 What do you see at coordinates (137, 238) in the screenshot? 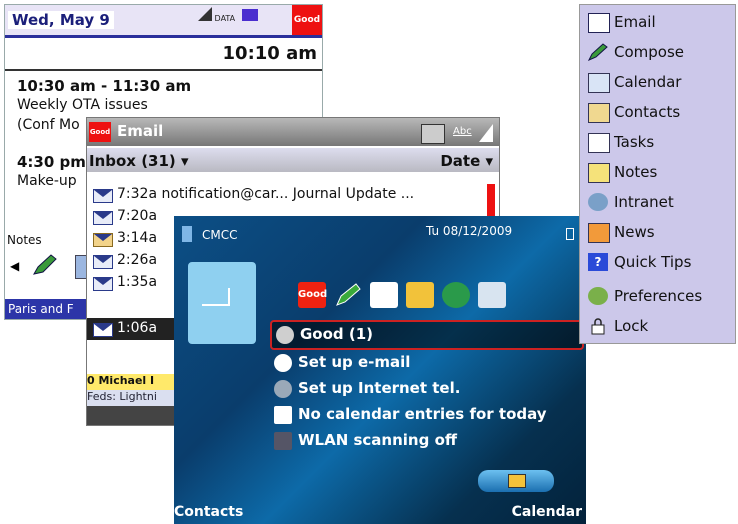
I see `email-row-text: 3:14a` at bounding box center [137, 238].